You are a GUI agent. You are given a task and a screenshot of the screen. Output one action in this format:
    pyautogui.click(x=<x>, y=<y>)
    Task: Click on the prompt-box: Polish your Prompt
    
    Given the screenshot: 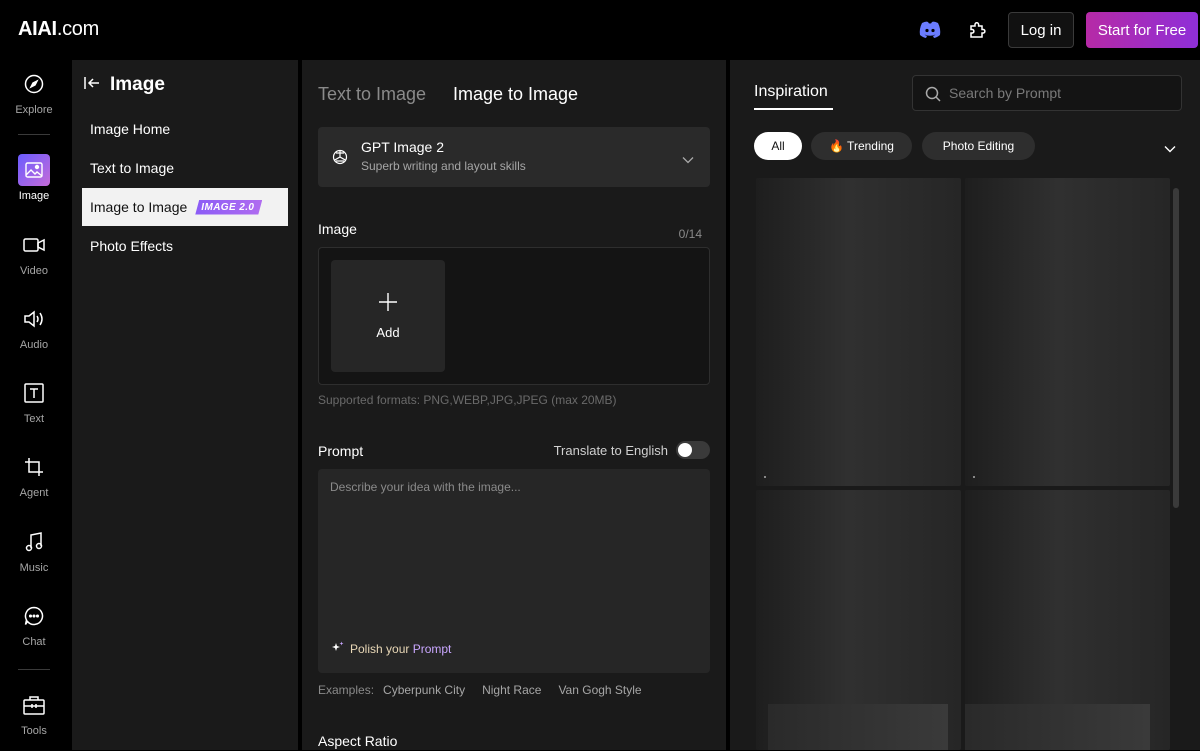 What is the action you would take?
    pyautogui.click(x=514, y=571)
    